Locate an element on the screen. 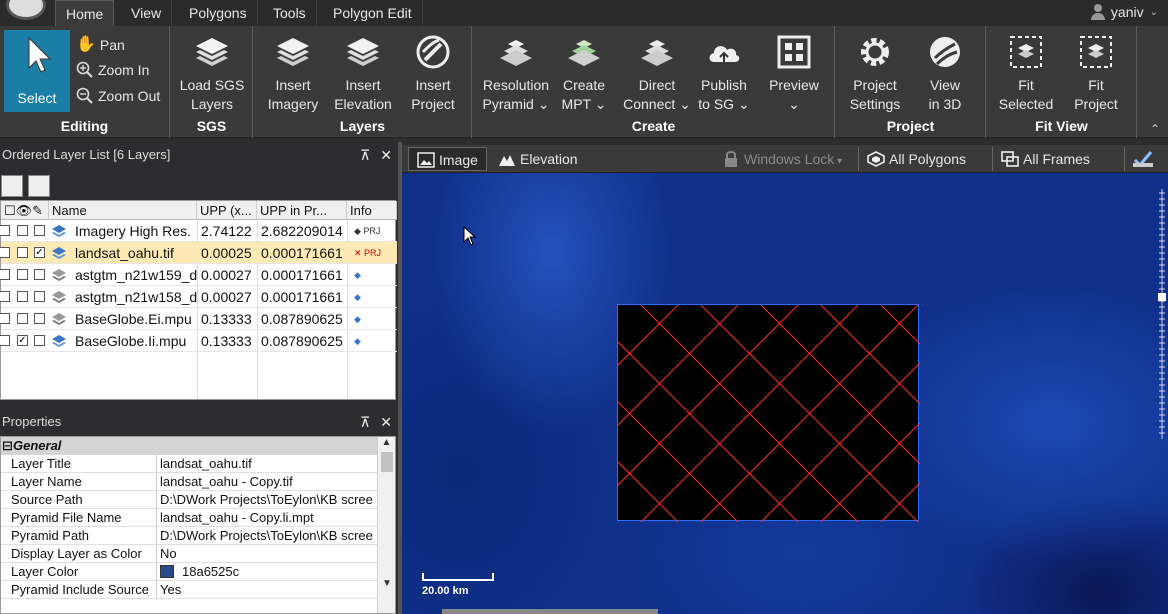  elevation-view-button: Elevation is located at coordinates (538, 159).